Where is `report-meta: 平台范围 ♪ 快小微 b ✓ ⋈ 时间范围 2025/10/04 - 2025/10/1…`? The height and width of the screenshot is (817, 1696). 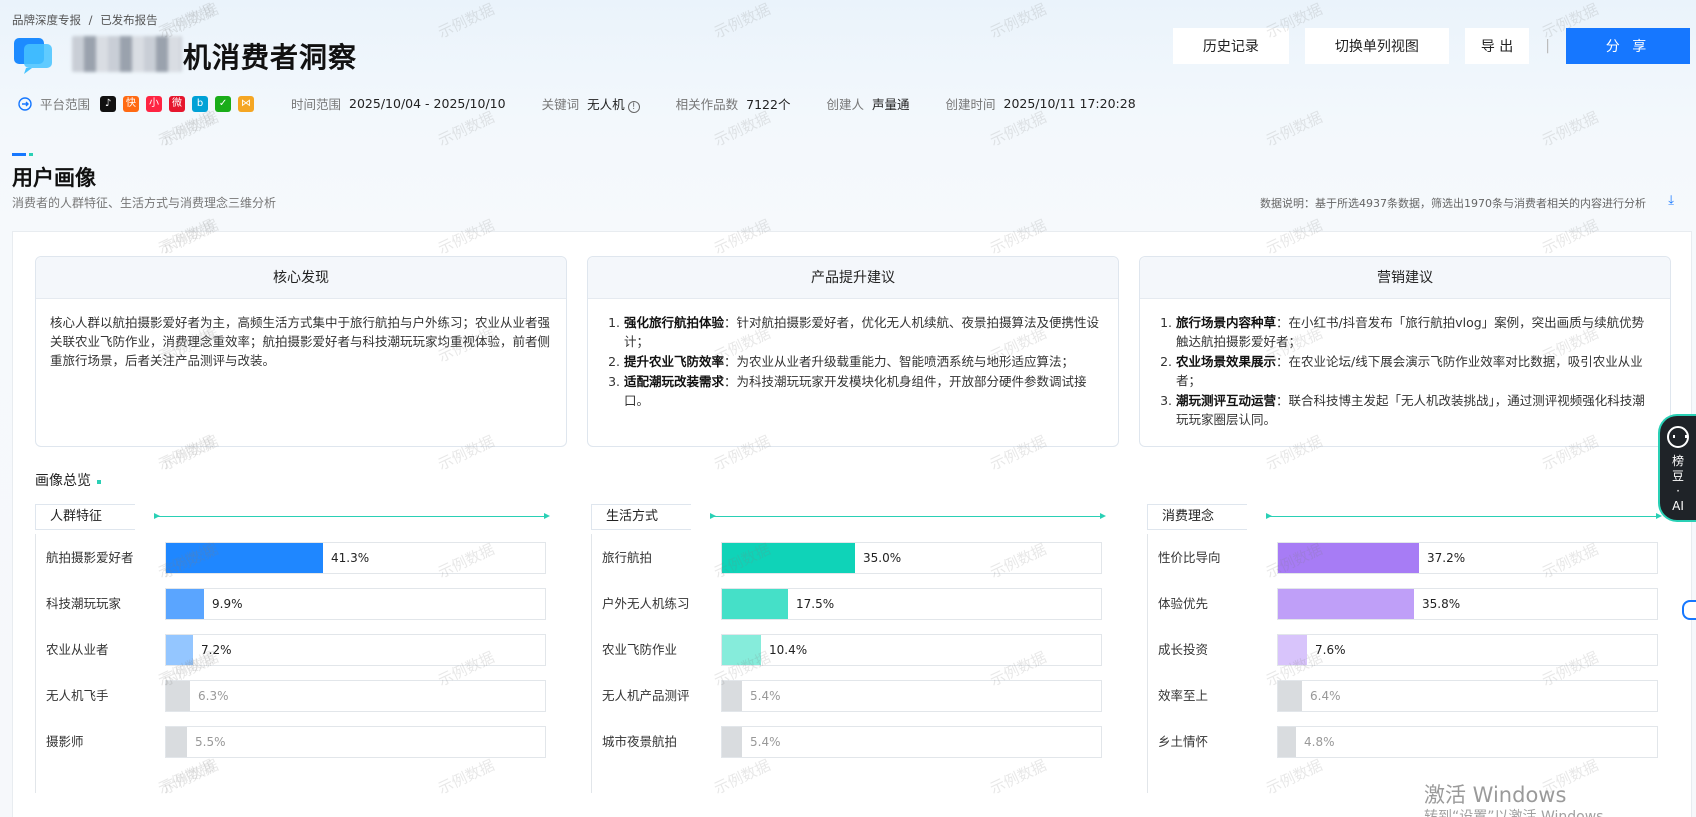
report-meta: 平台范围 ♪ 快小微 b ✓ ⋈ 时间范围 2025/10/04 - 2025/10/1… is located at coordinates (595, 103).